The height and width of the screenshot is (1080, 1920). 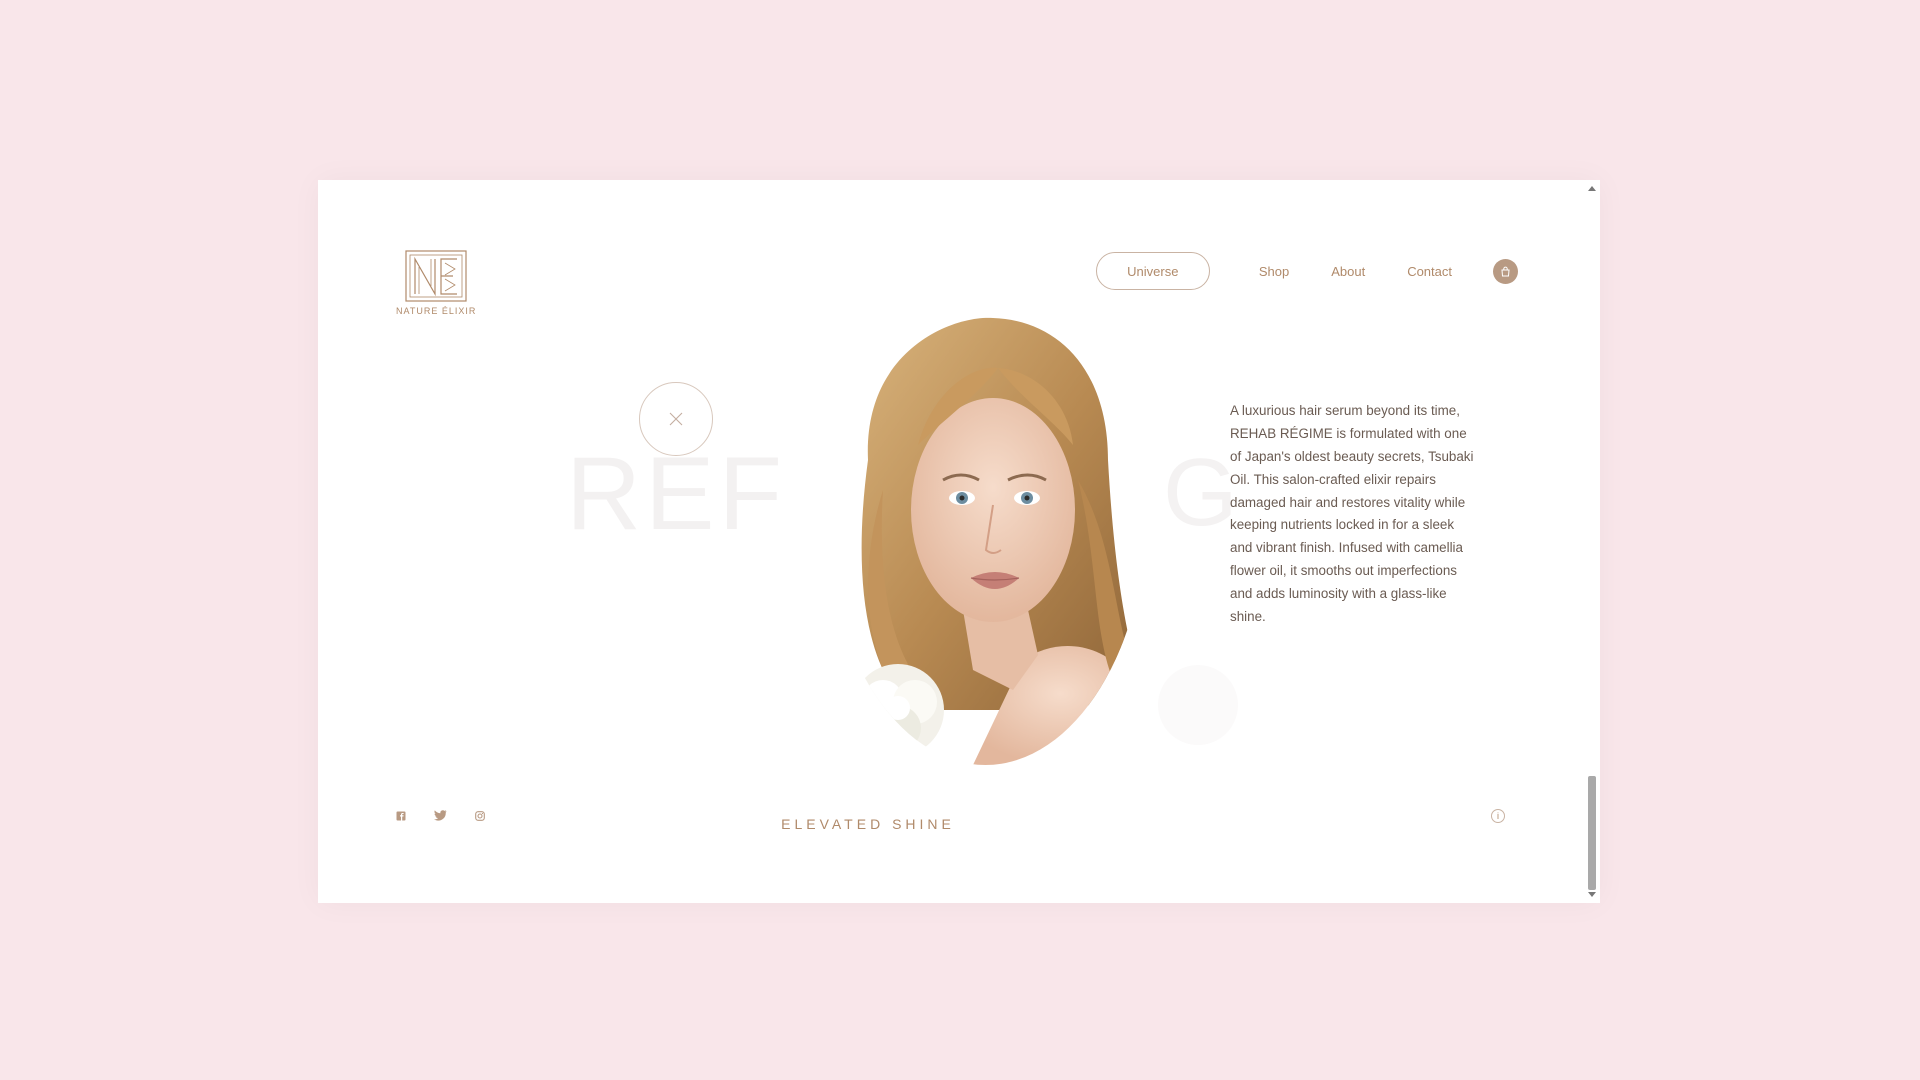 What do you see at coordinates (985, 537) in the screenshot?
I see `model-portrait-image` at bounding box center [985, 537].